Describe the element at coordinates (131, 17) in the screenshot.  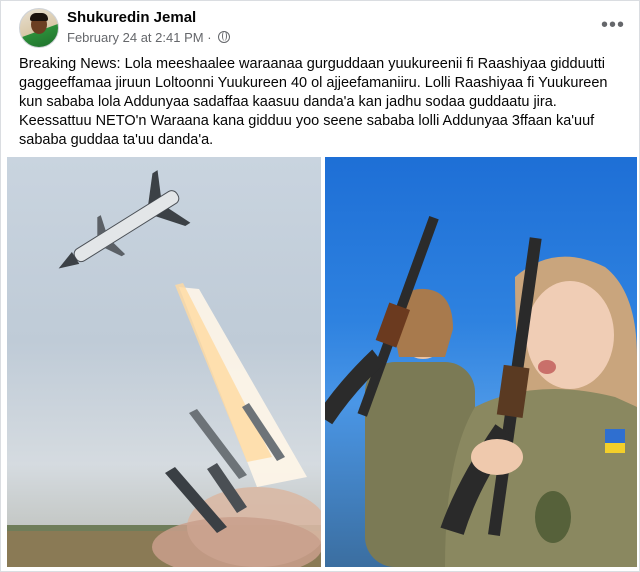
I see `author-name: Shukuredin Jemal` at that location.